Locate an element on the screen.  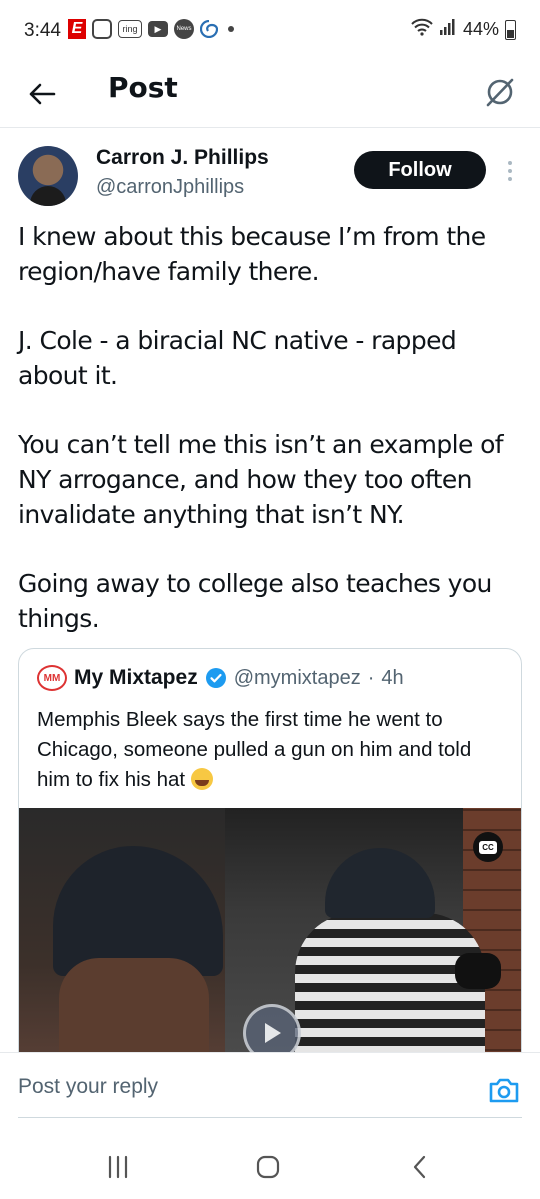
wifi-icon is located at coordinates (422, 29).